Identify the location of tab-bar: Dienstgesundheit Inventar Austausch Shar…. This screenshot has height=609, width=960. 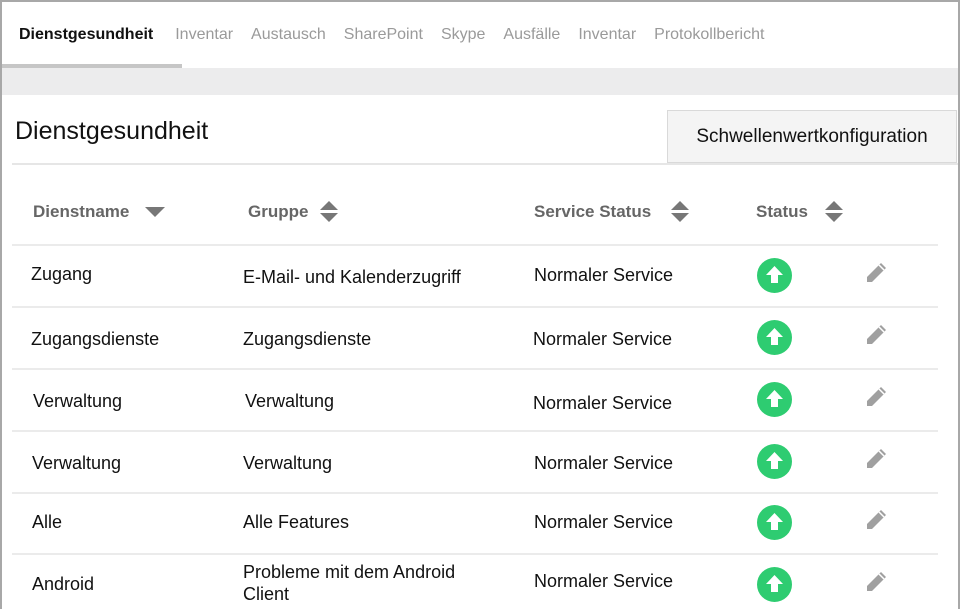
(480, 35).